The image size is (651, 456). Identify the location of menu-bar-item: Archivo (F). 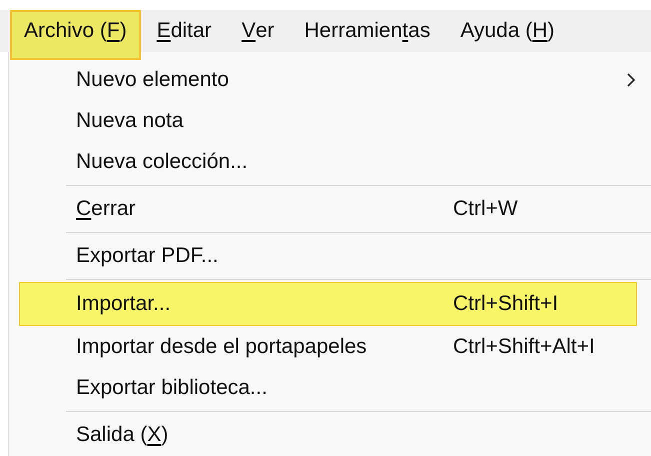
(75, 35).